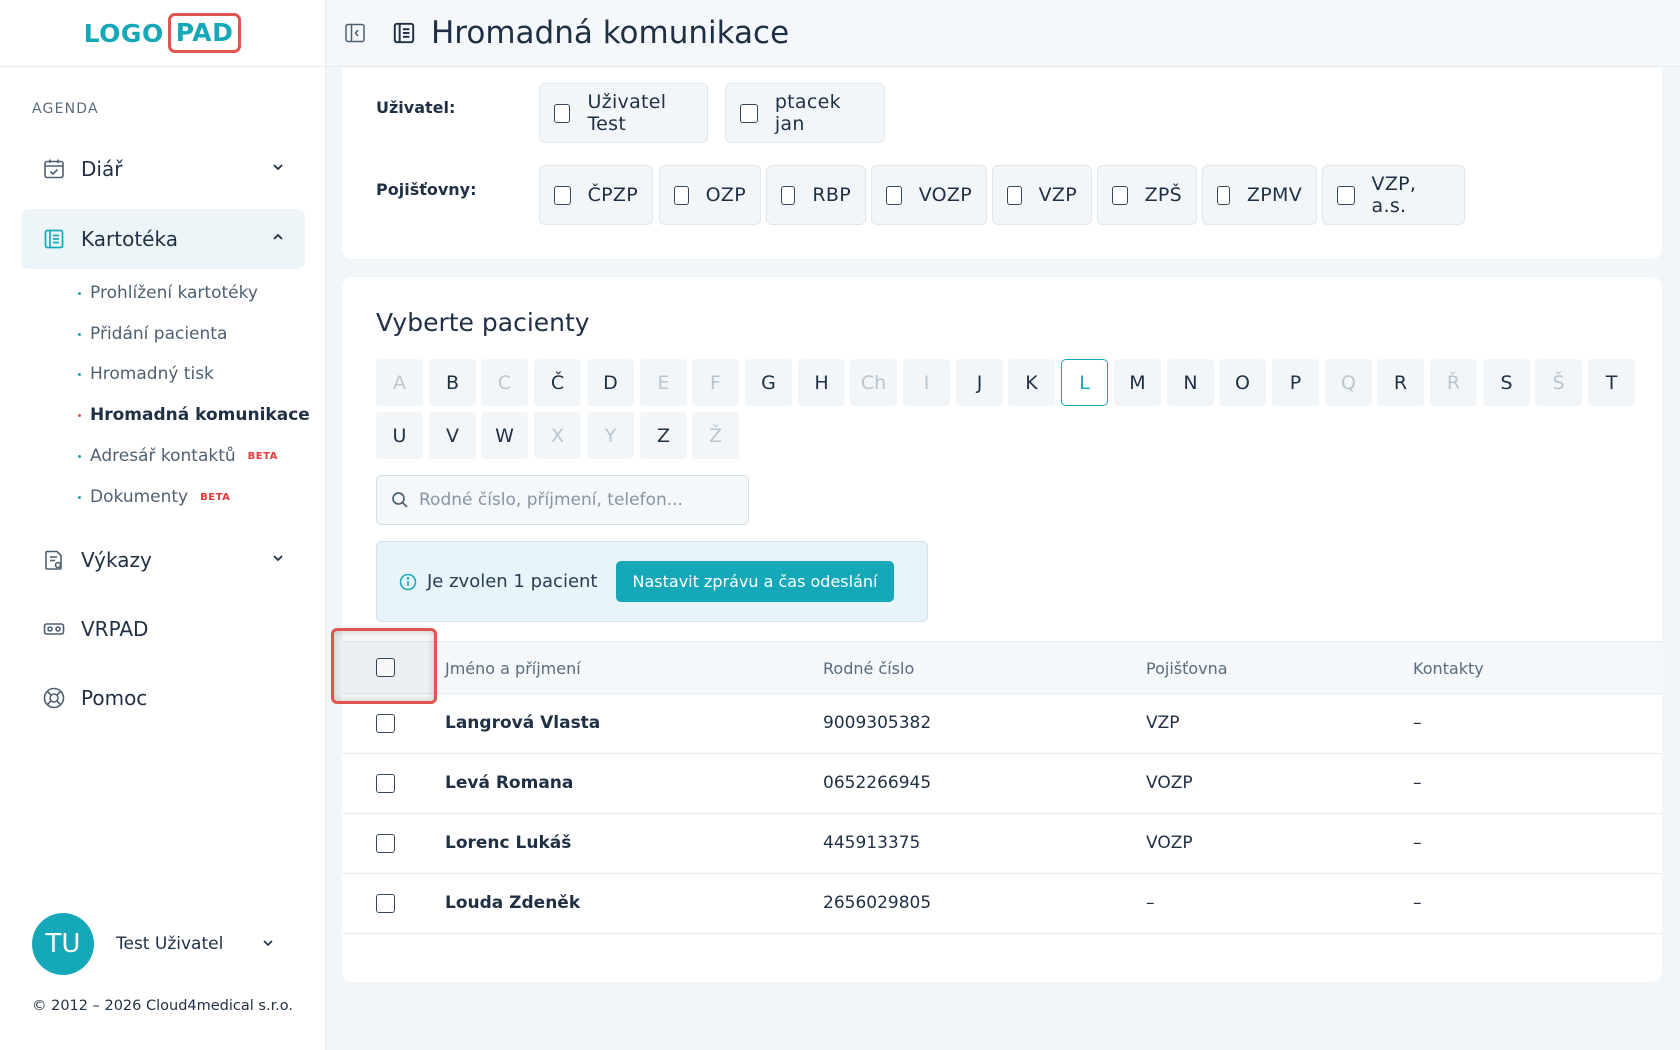 The height and width of the screenshot is (1050, 1680). Describe the element at coordinates (1448, 668) in the screenshot. I see `column-header-contacts: Kontakty` at that location.